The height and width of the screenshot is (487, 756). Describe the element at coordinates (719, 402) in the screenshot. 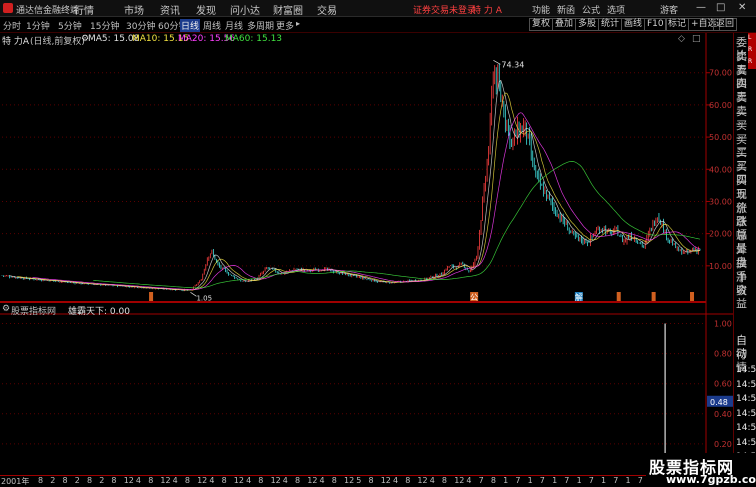

I see `current-value-label: 0.48` at that location.